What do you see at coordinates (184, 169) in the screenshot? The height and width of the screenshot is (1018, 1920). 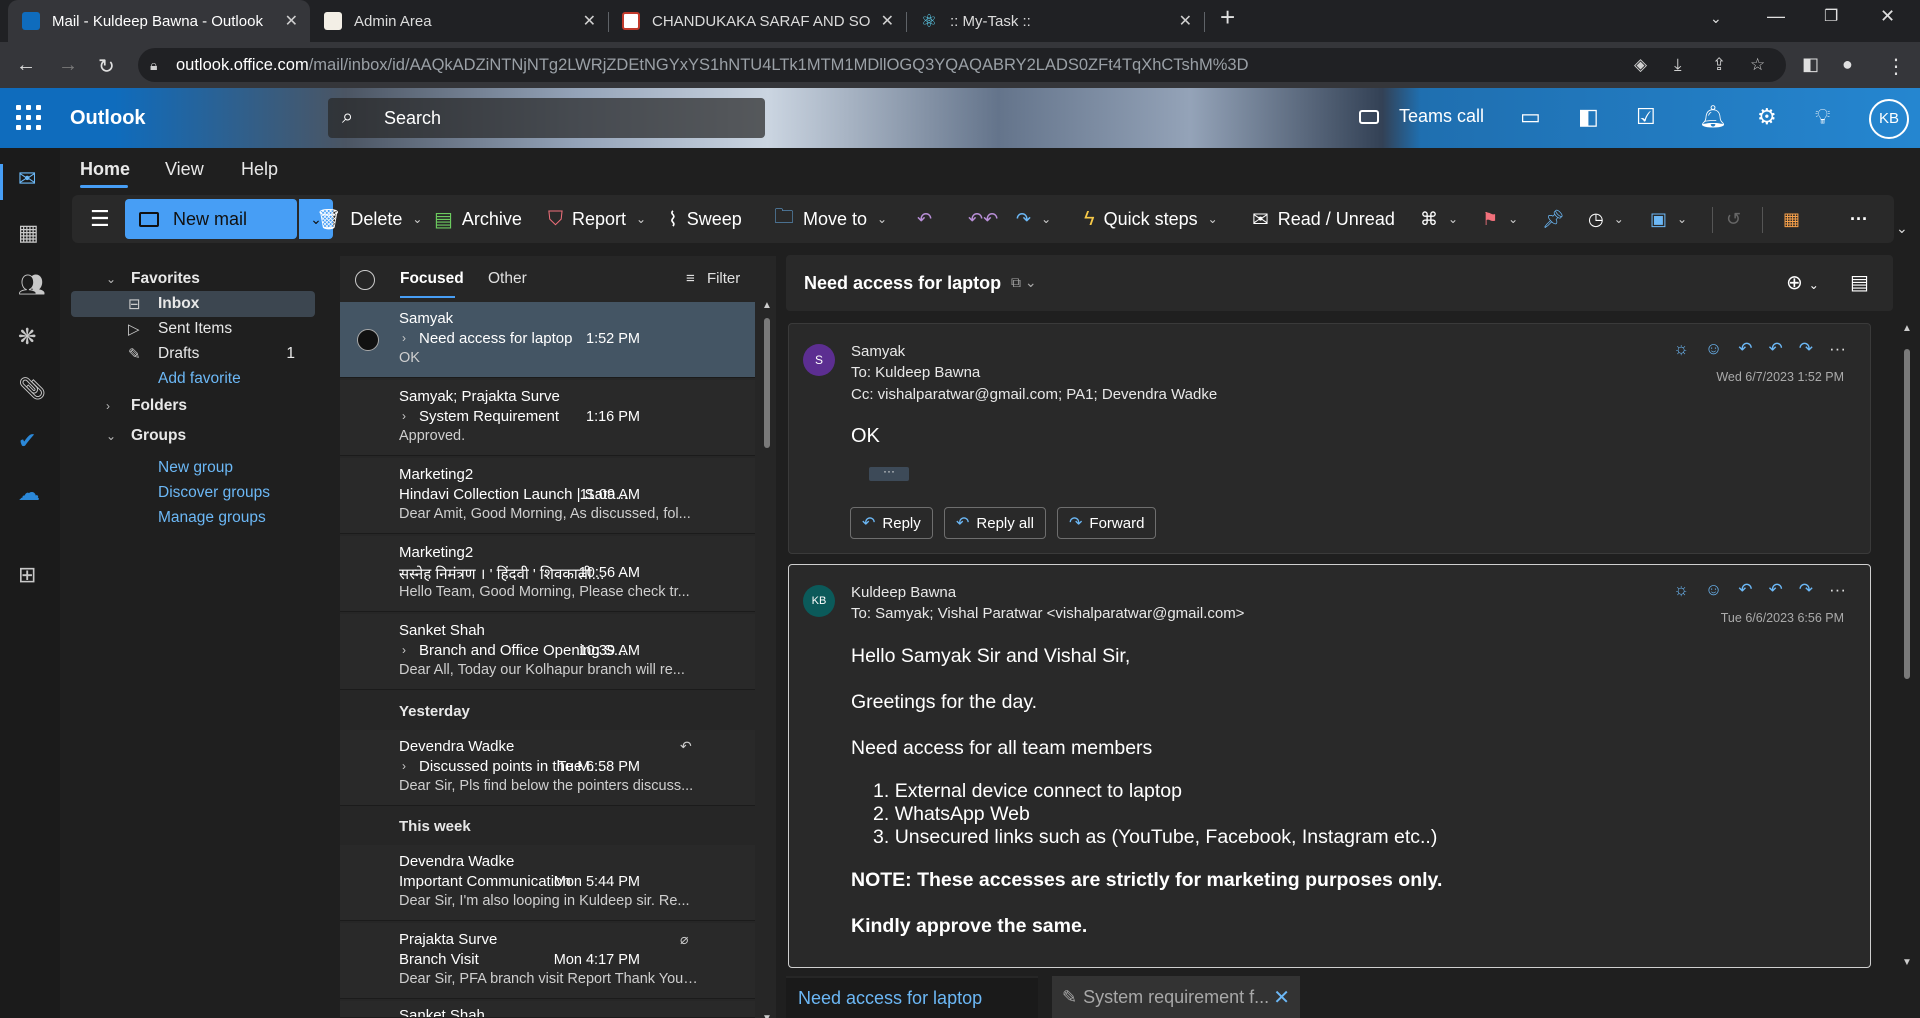 I see `tab-view: View` at bounding box center [184, 169].